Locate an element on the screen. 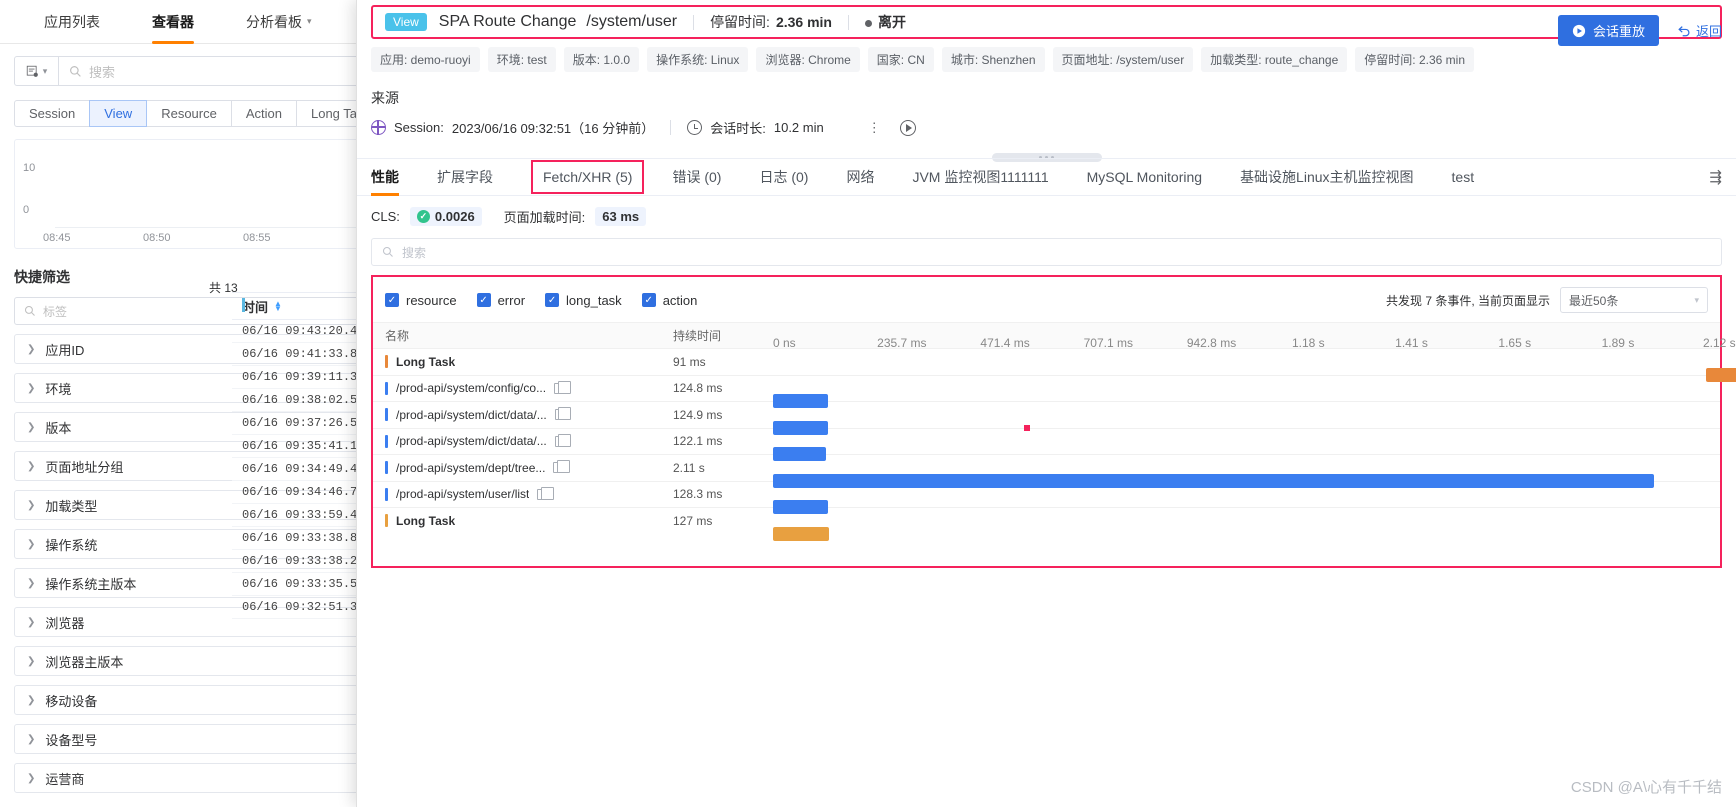 The width and height of the screenshot is (1736, 807). checkbox-long-task: ✓ long_task is located at coordinates (583, 300).